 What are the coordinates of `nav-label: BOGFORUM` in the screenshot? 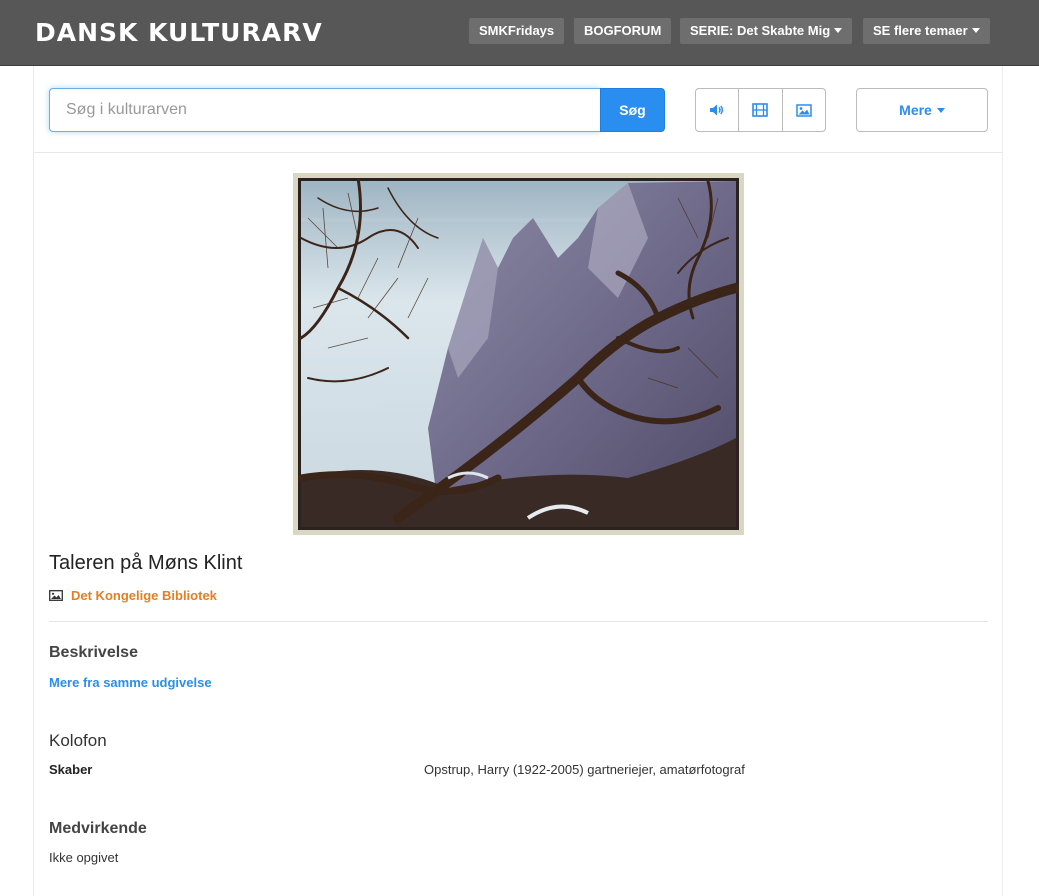 It's located at (623, 30).